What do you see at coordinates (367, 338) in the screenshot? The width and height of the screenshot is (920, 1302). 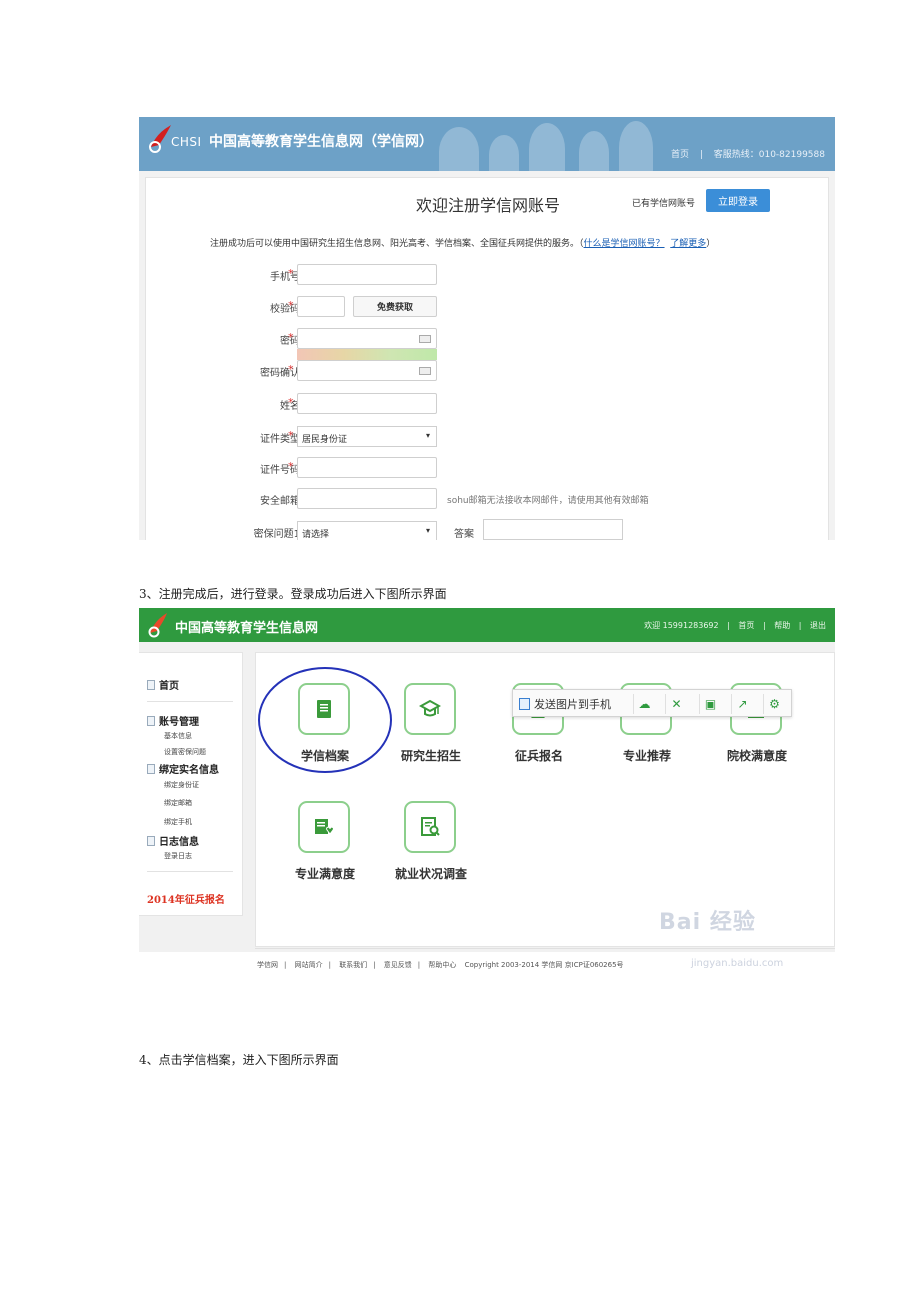 I see `password-input` at bounding box center [367, 338].